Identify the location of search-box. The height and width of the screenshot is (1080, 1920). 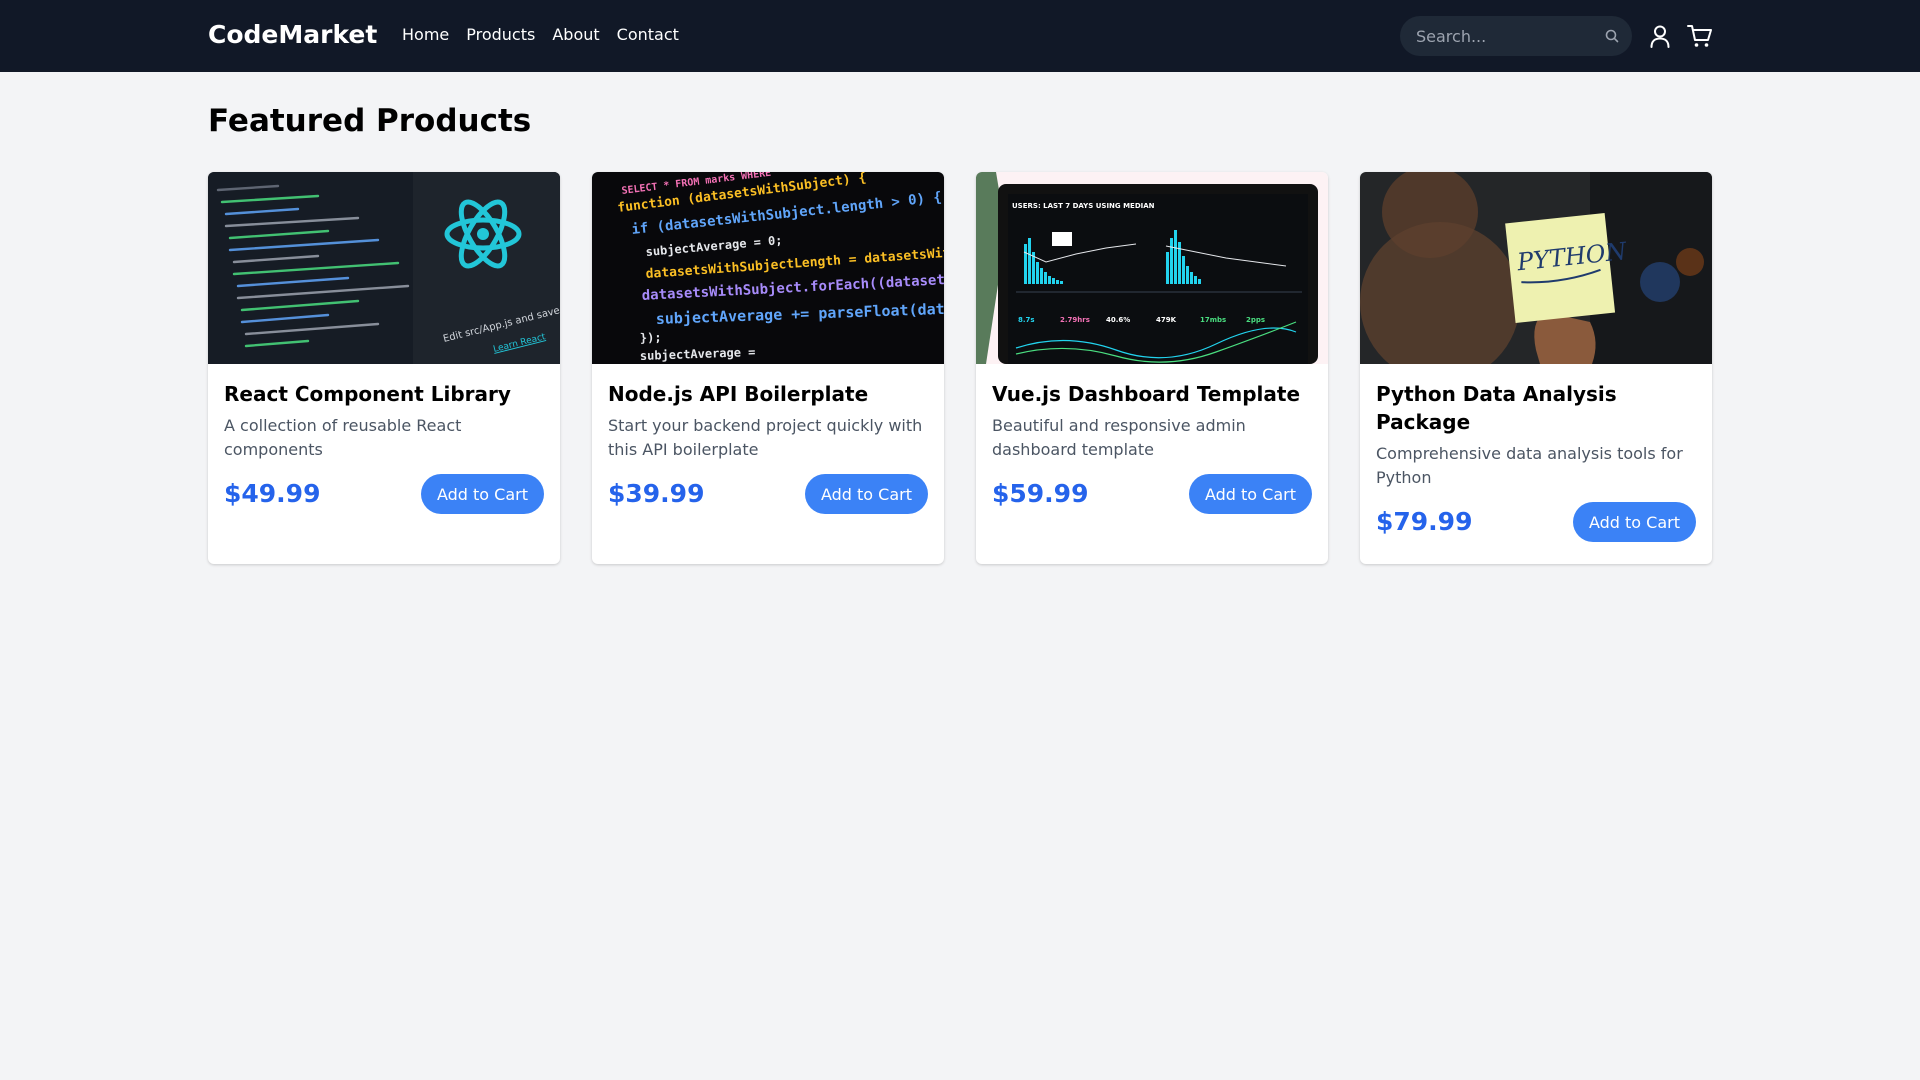
(1516, 36).